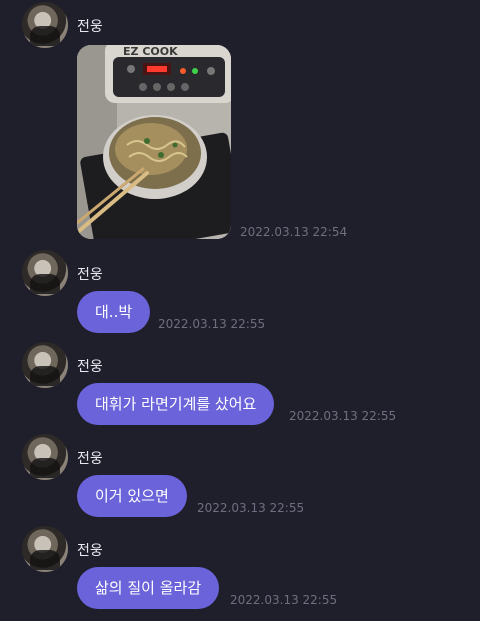 The width and height of the screenshot is (480, 621). I want to click on chat-message: 전웅 이거 있으면 2022.03.13 22:55, so click(240, 477).